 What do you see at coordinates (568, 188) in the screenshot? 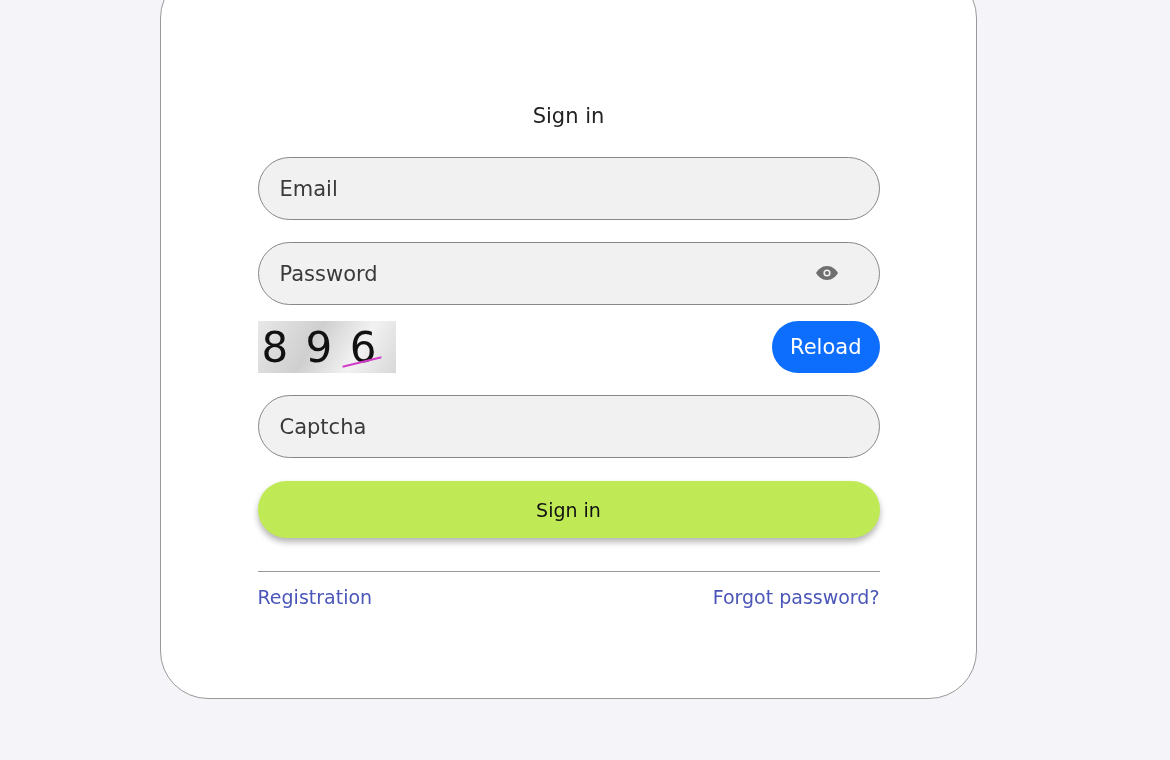
I see `email-field: Email` at bounding box center [568, 188].